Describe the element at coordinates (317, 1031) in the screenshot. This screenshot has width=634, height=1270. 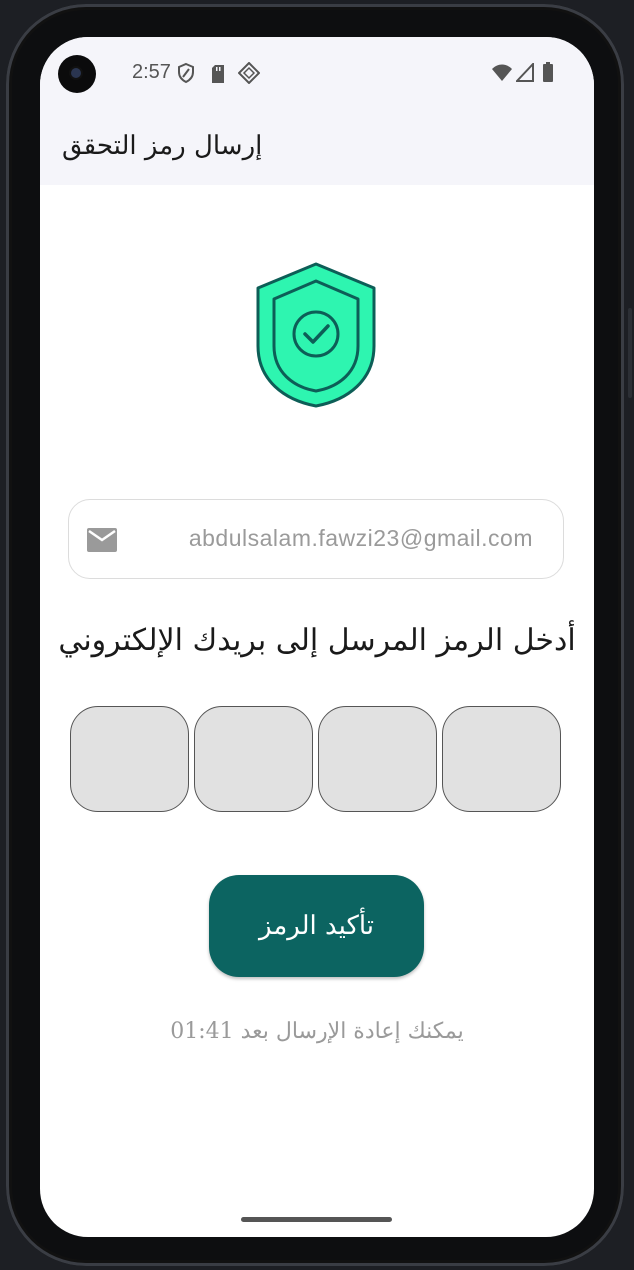
I see `resend-countdown-text: يمكنك إعادة الإرسال بعد 01:41` at that location.